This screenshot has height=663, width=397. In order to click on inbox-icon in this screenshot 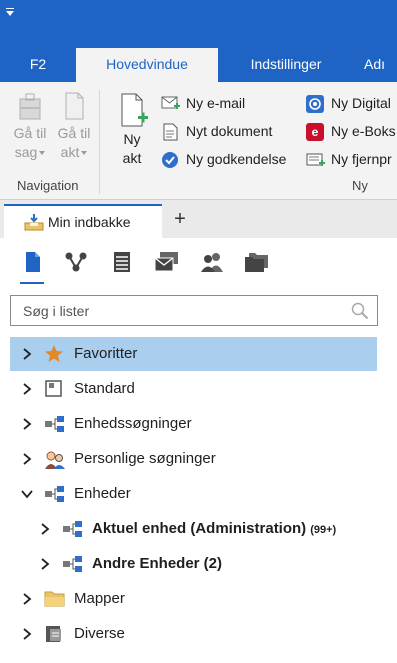, I will do `click(34, 222)`.